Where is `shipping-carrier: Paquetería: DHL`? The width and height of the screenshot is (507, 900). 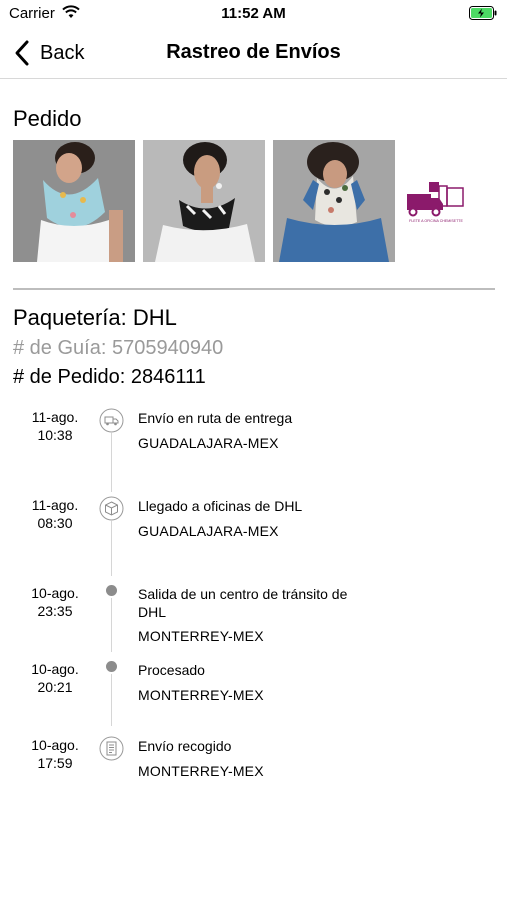 shipping-carrier: Paquetería: DHL is located at coordinates (95, 317).